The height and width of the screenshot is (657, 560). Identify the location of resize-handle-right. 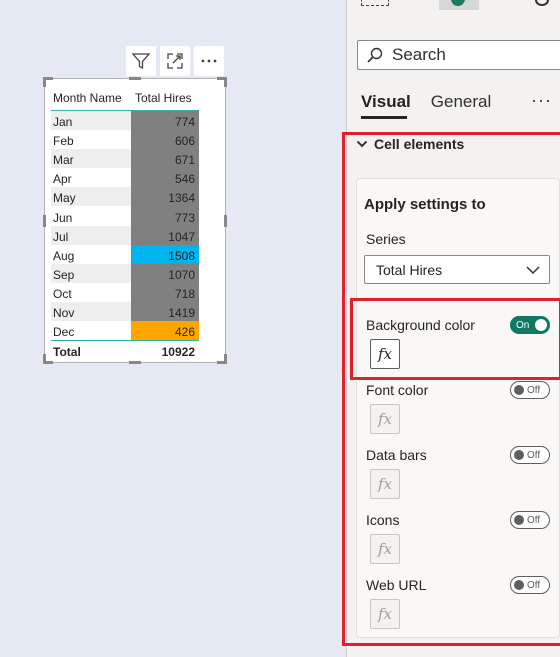
(225, 221).